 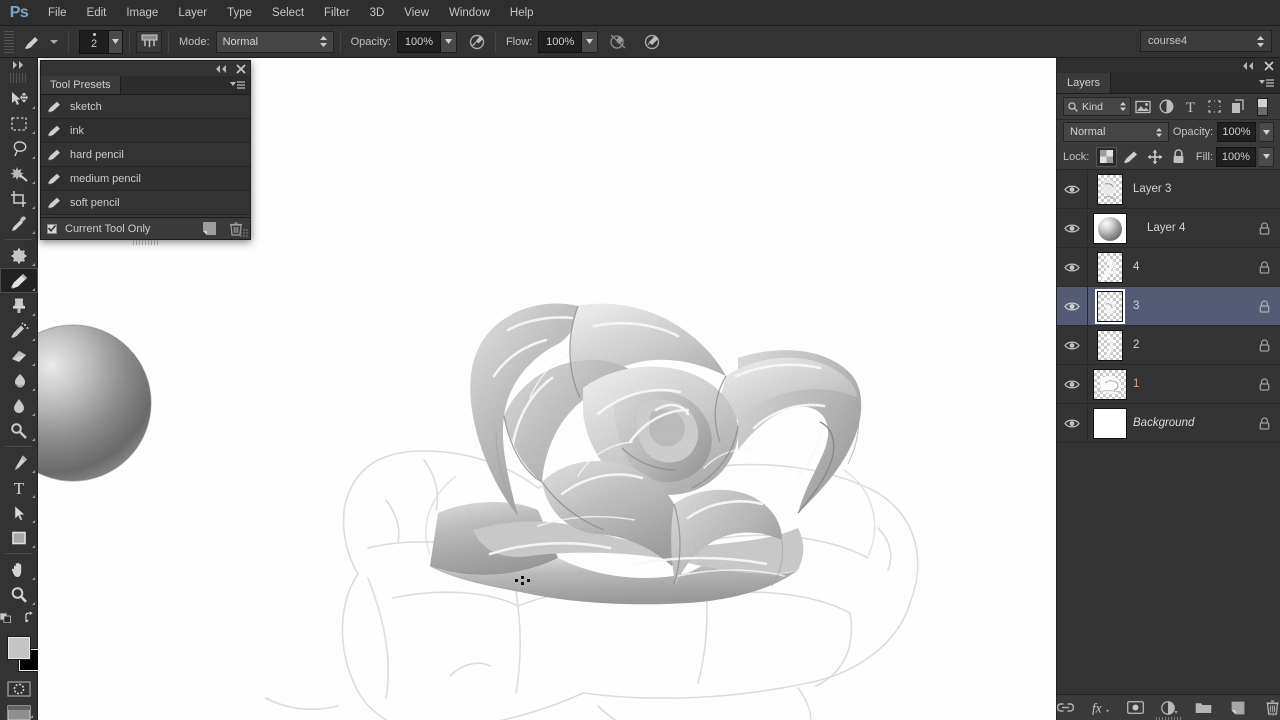 What do you see at coordinates (19, 430) in the screenshot?
I see `dodge-tool` at bounding box center [19, 430].